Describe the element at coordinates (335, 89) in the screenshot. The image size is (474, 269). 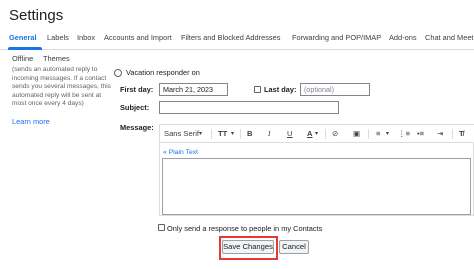
I see `last-day-field` at that location.